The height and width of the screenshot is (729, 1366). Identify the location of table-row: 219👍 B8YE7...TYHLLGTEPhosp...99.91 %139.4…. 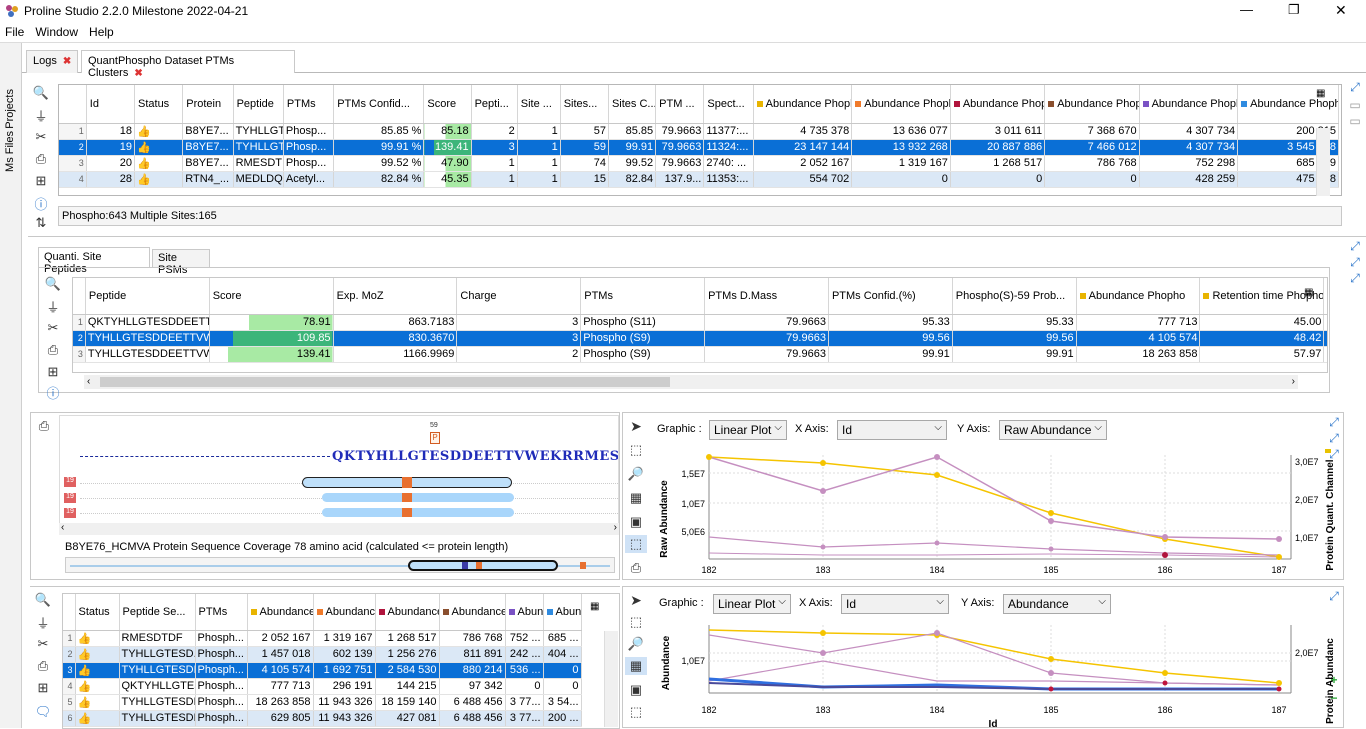
(699, 147).